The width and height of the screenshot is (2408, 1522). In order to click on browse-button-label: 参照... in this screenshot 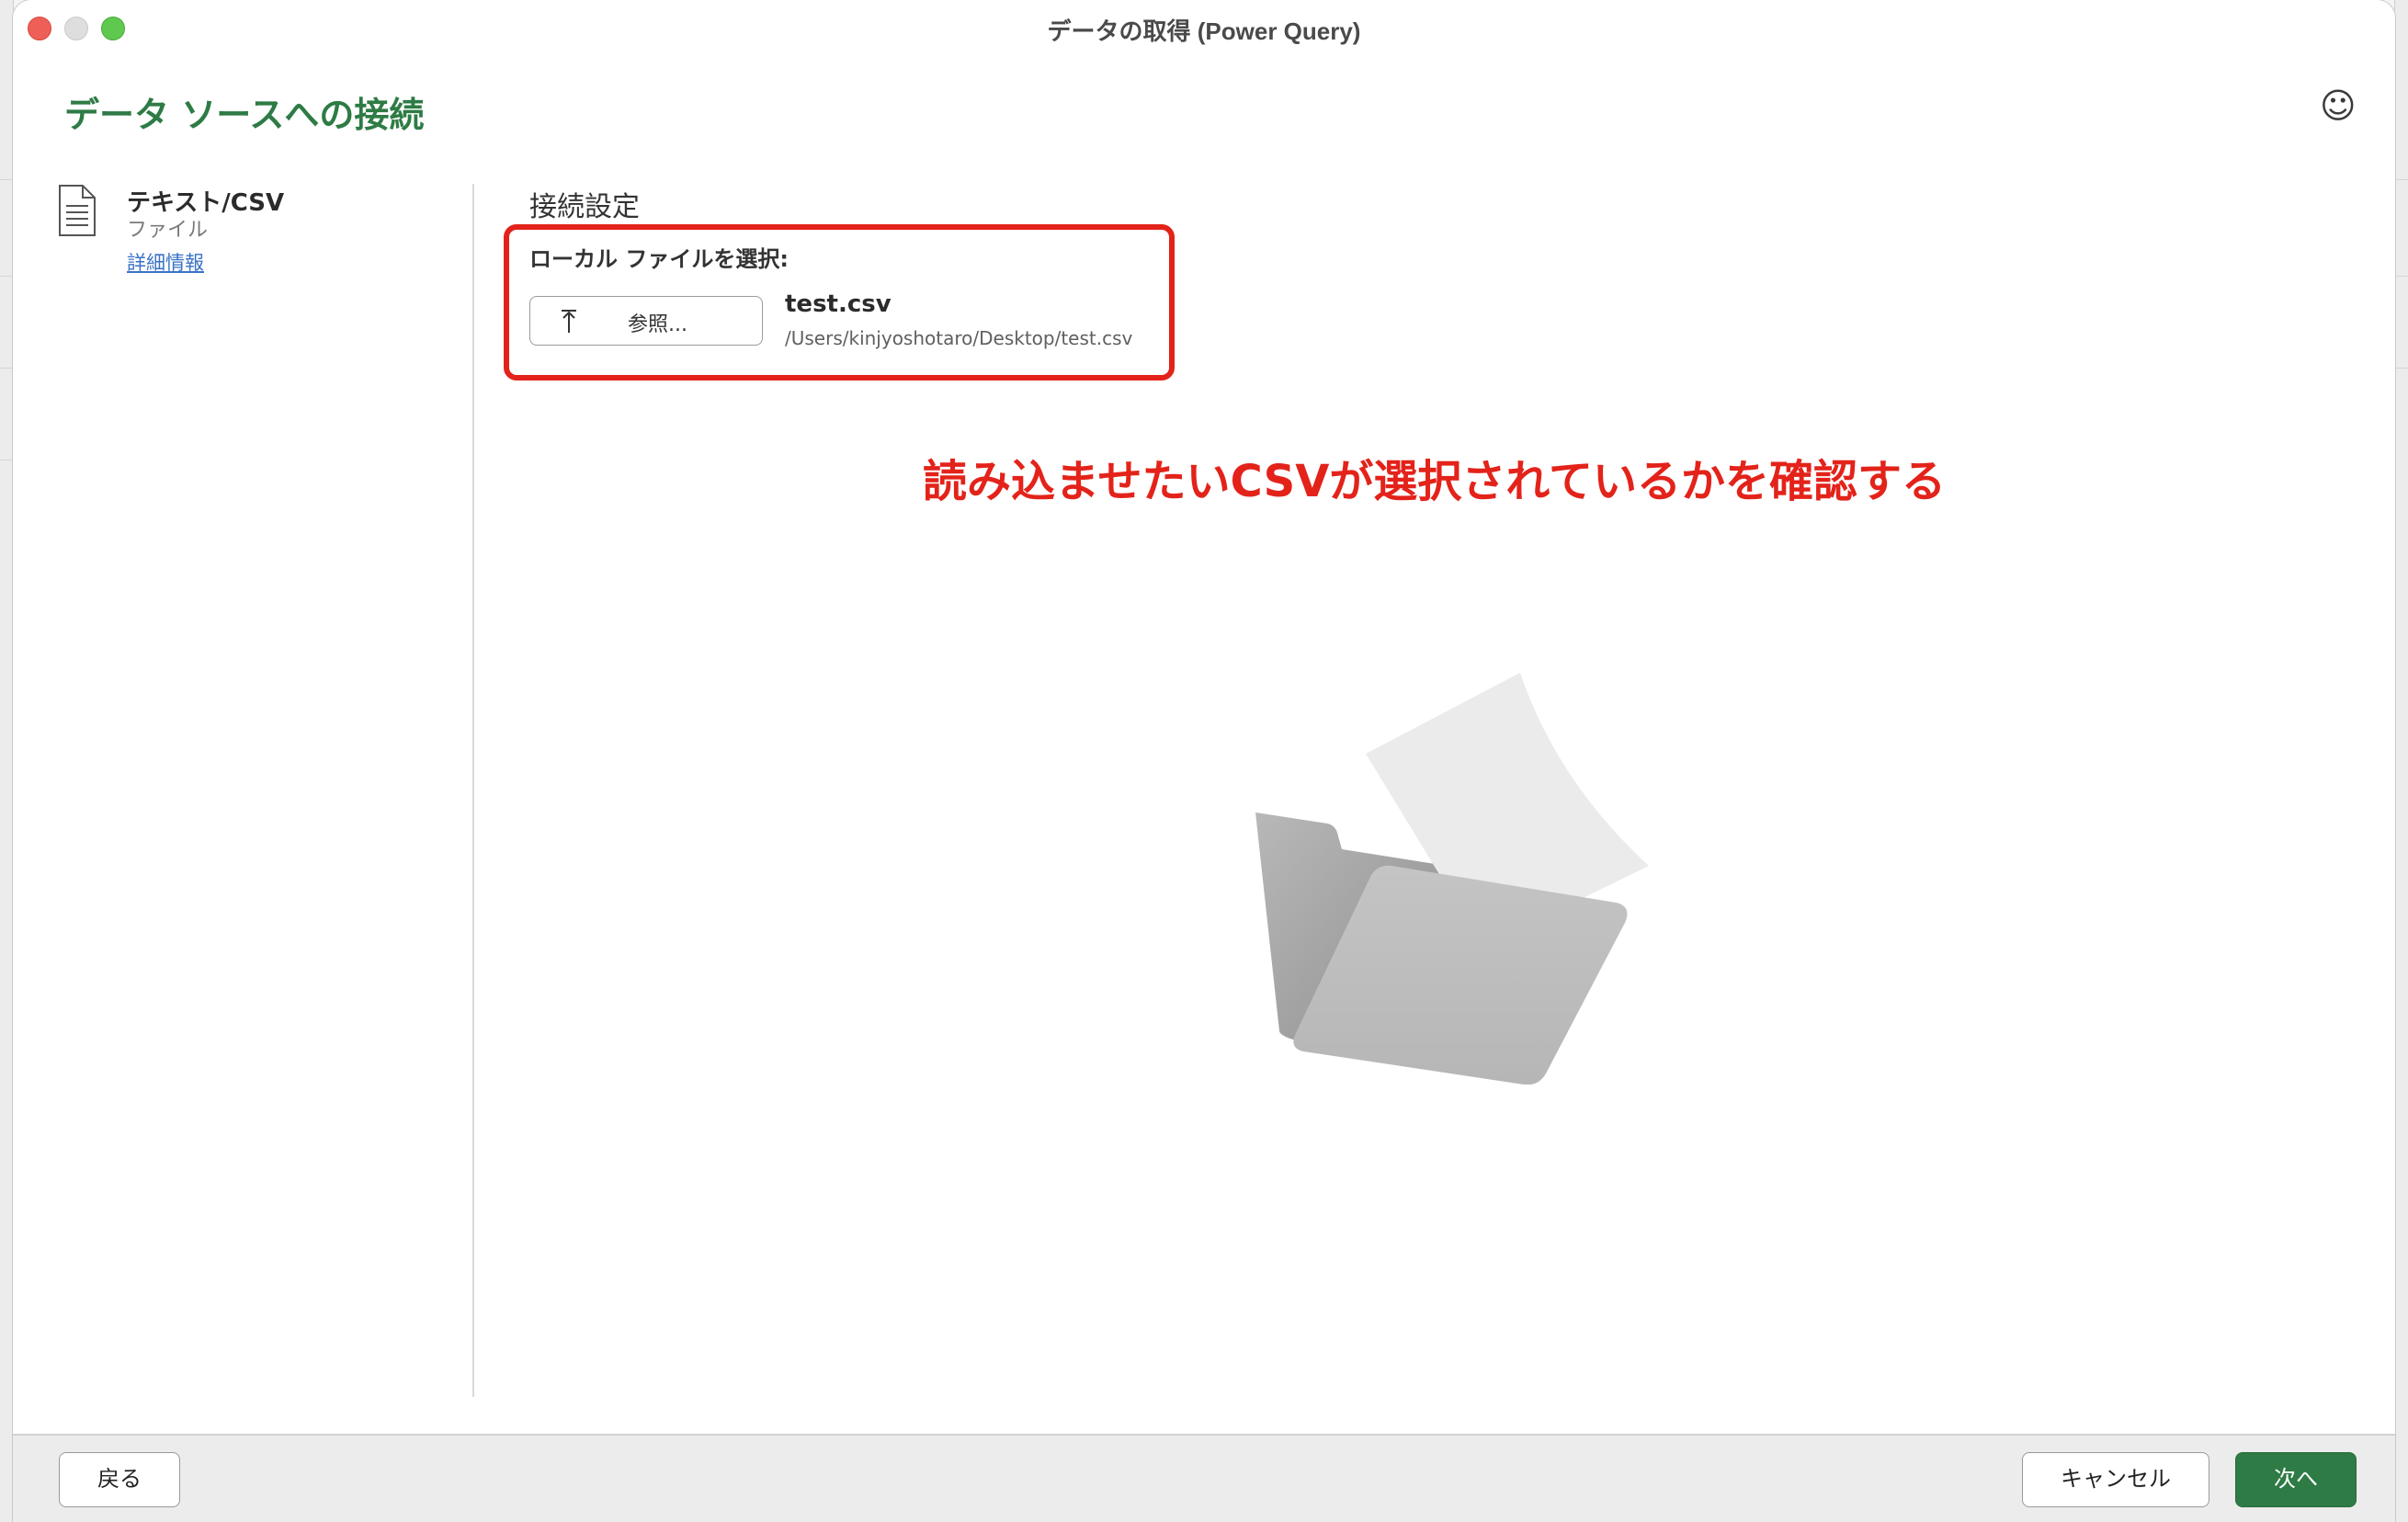, I will do `click(657, 324)`.